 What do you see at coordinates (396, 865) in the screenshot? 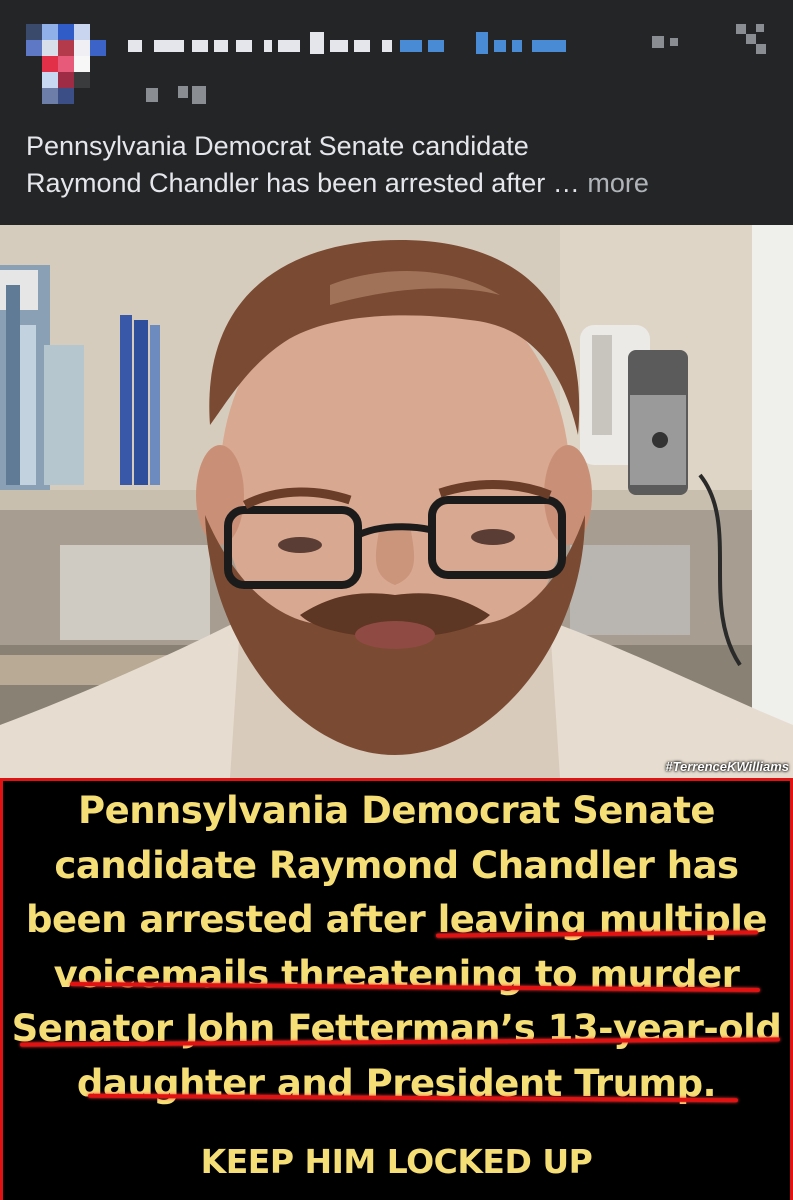
I see `headline-line: candidate Raymond Chandler has` at bounding box center [396, 865].